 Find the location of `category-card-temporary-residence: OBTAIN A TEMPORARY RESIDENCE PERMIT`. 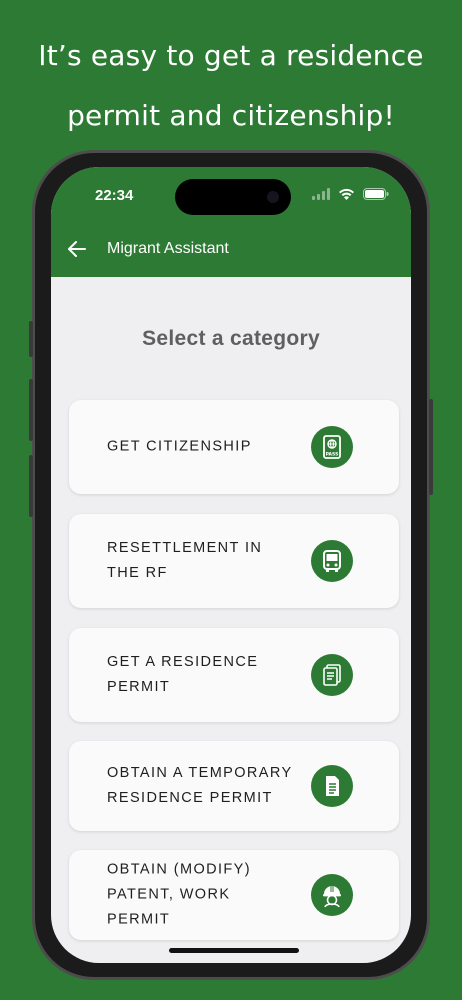

category-card-temporary-residence: OBTAIN A TEMPORARY RESIDENCE PERMIT is located at coordinates (234, 786).